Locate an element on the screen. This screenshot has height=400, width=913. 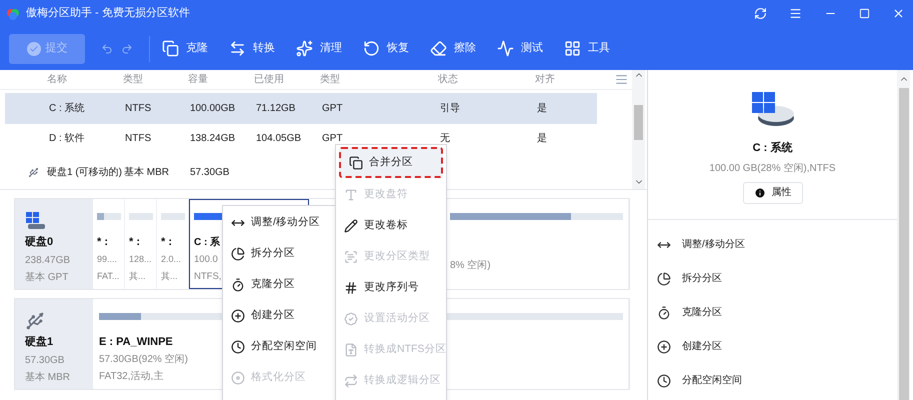
timer-icon is located at coordinates (664, 313).